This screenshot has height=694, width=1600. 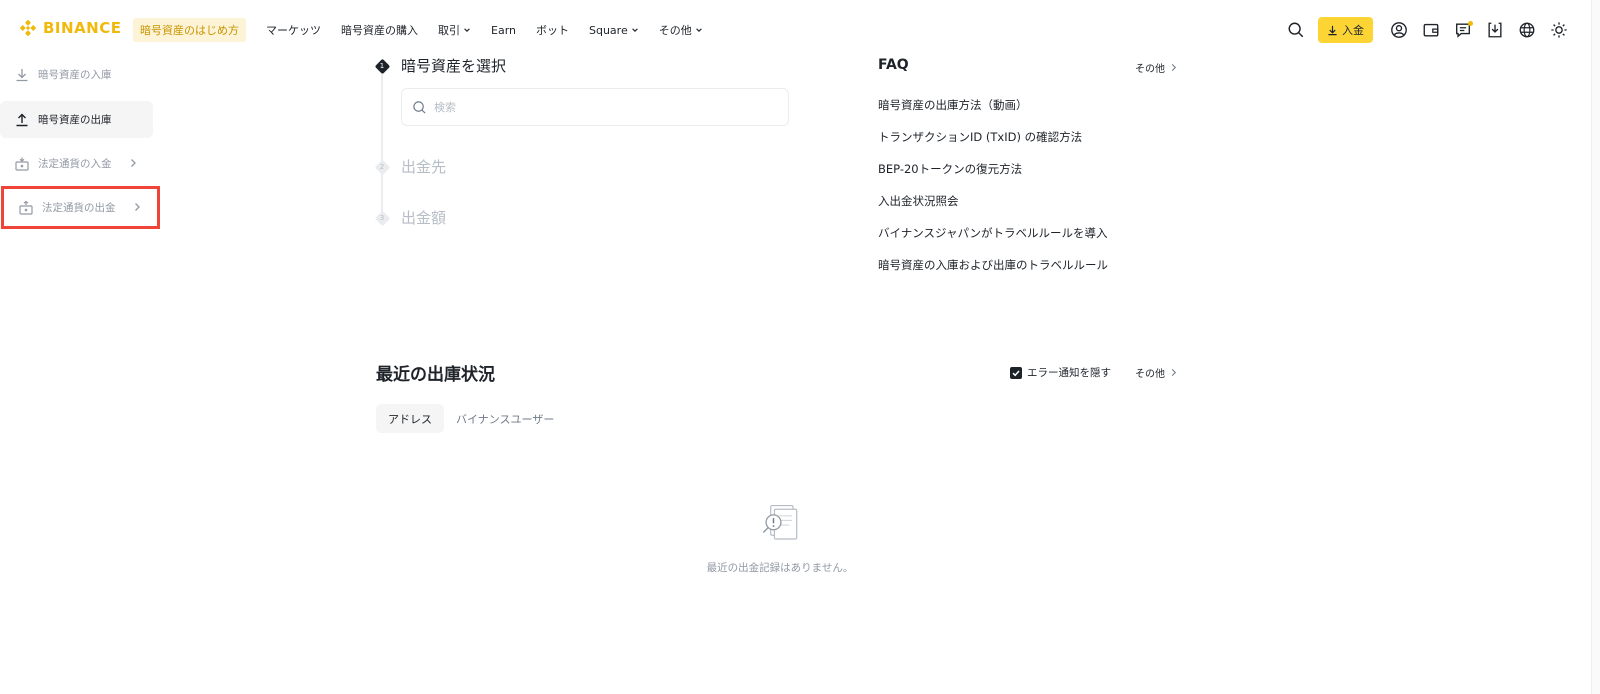 What do you see at coordinates (980, 137) in the screenshot?
I see `faq-item: トランザクションID (TxID) の確認方法` at bounding box center [980, 137].